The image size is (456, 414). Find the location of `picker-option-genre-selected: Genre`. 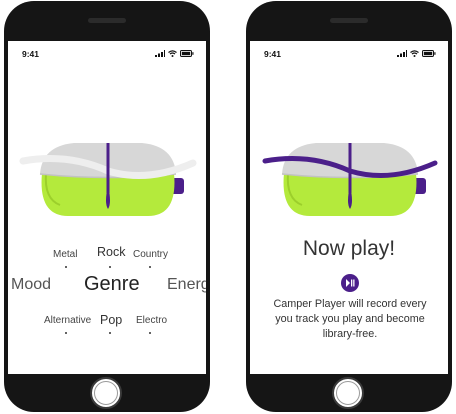

picker-option-genre-selected: Genre is located at coordinates (112, 284).